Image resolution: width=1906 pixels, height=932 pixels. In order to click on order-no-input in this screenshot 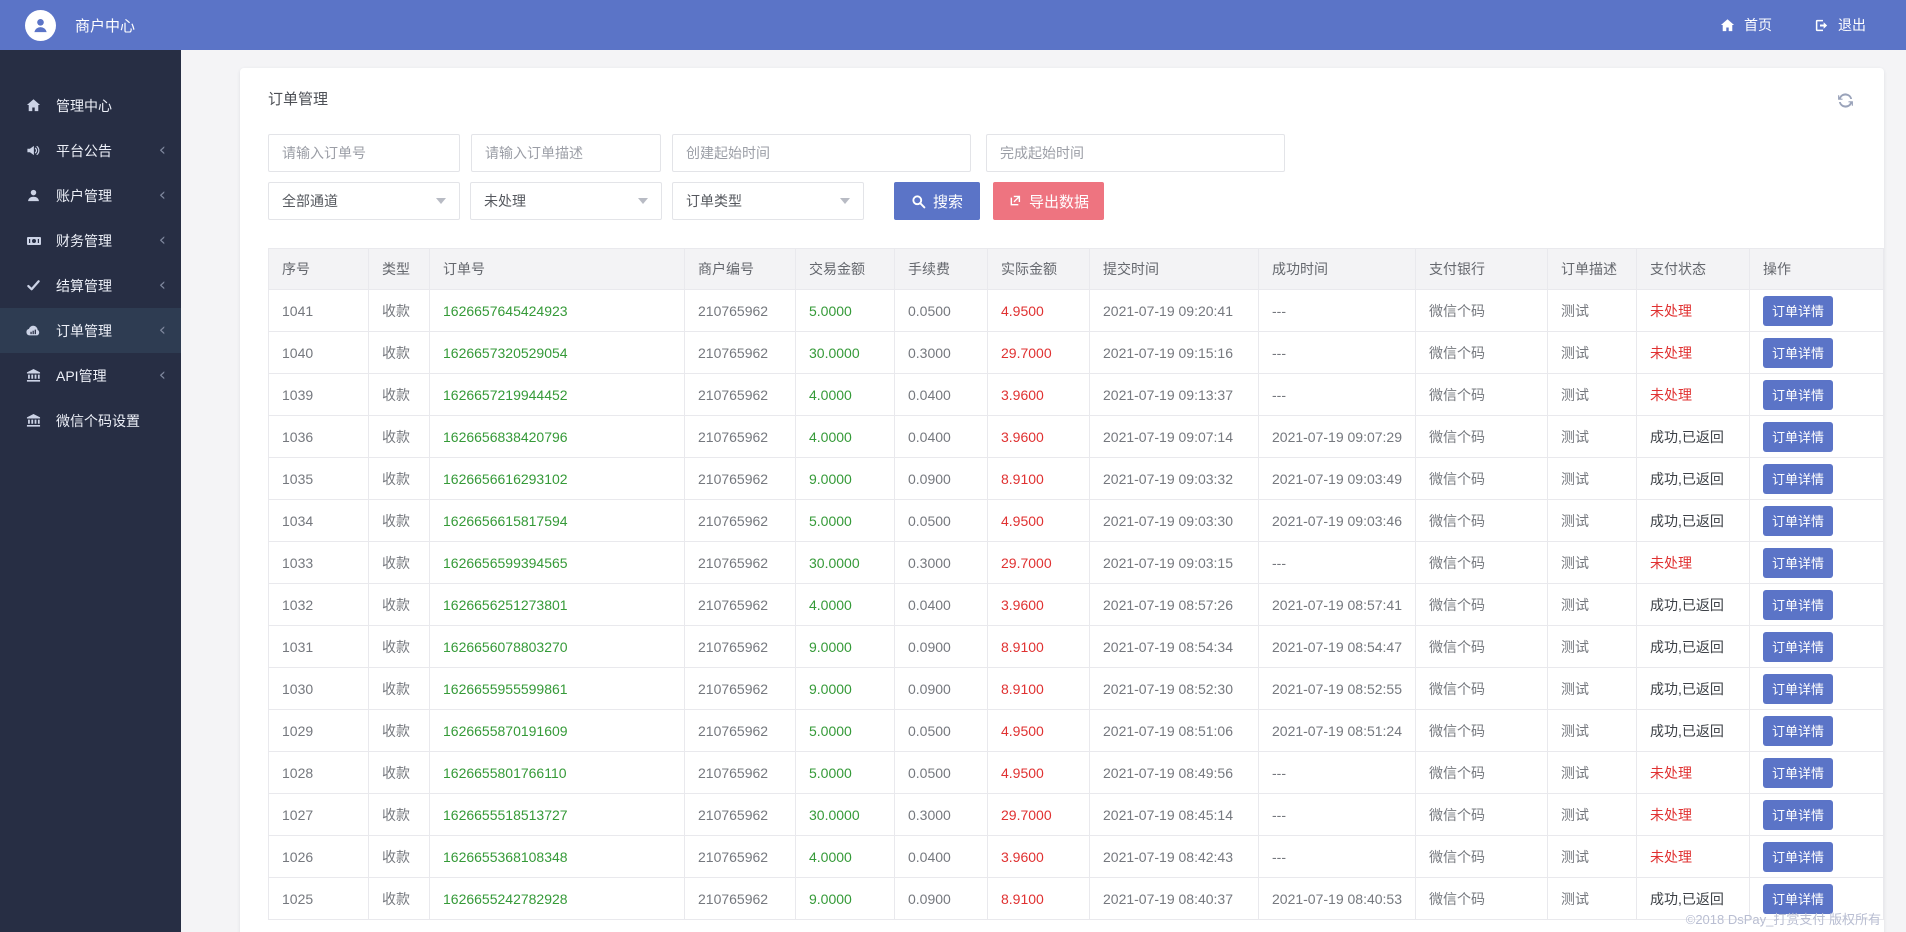, I will do `click(364, 153)`.